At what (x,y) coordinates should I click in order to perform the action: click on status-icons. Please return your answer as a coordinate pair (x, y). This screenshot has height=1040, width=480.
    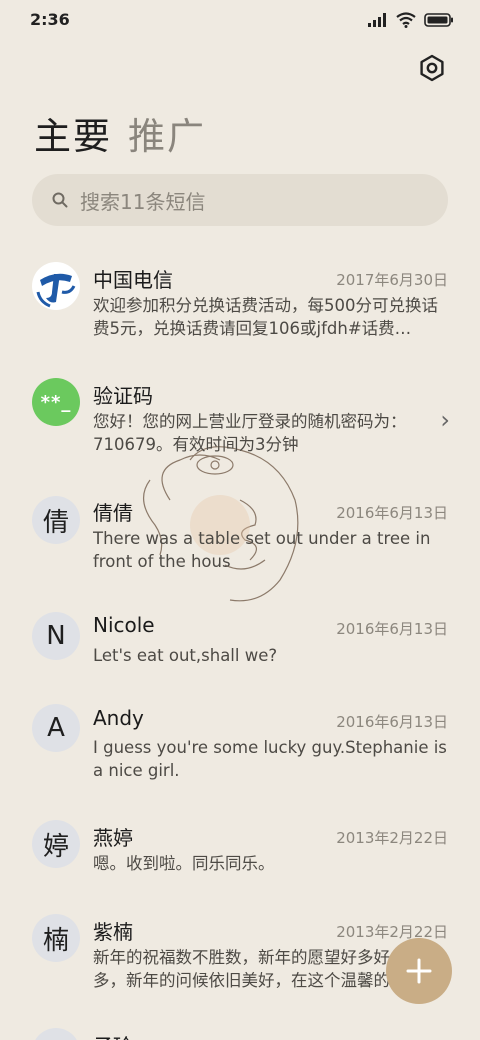
    Looking at the image, I should click on (411, 20).